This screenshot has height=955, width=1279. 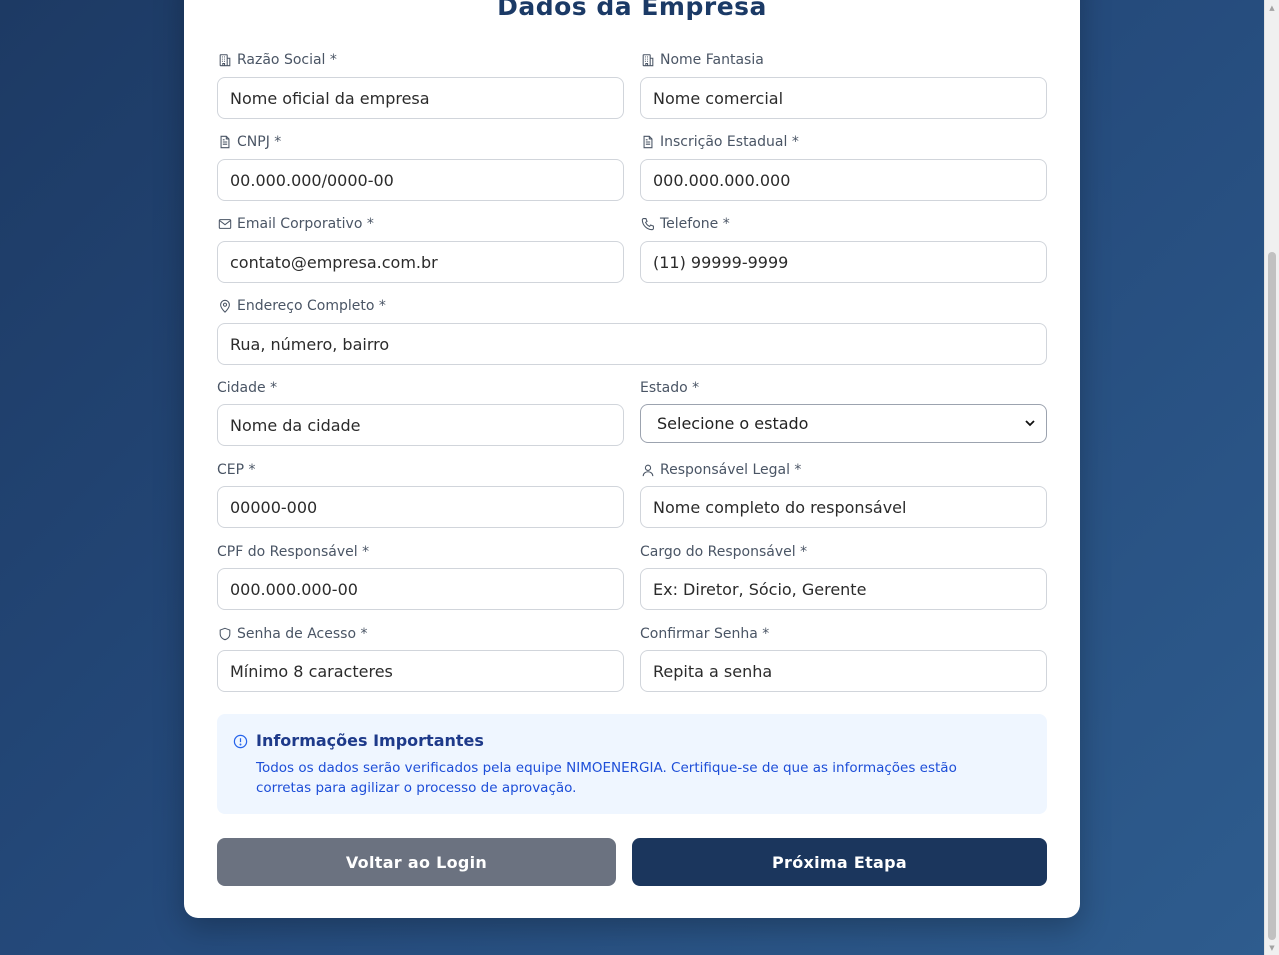 What do you see at coordinates (305, 224) in the screenshot?
I see `email-label: Email Corporativo *` at bounding box center [305, 224].